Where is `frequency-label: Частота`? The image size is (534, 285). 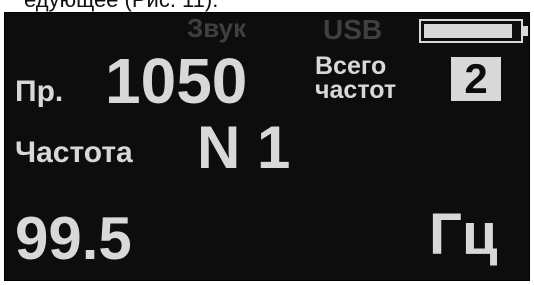
frequency-label: Частота is located at coordinates (74, 152).